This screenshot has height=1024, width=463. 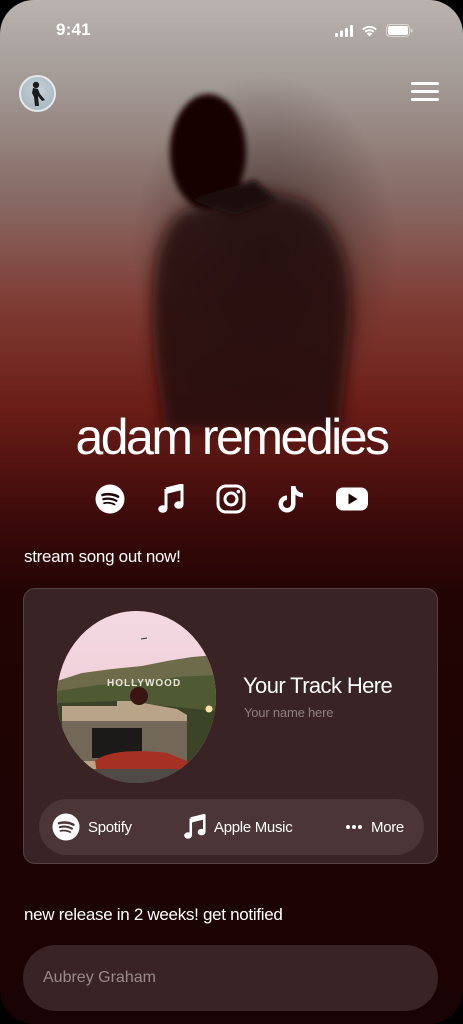 I want to click on status-bar: 9:41, so click(x=231, y=28).